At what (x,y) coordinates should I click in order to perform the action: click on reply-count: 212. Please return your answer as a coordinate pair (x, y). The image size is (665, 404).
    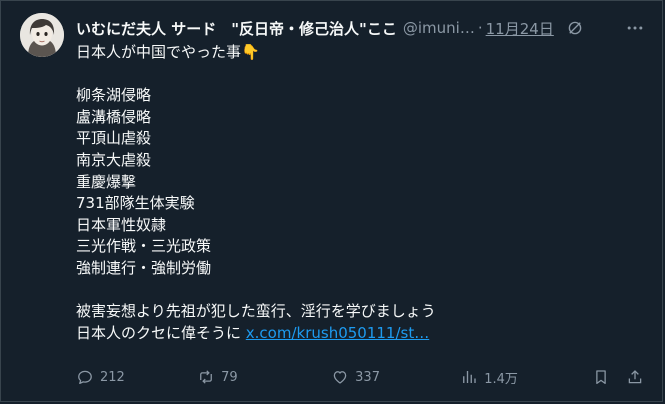
    Looking at the image, I should click on (112, 377).